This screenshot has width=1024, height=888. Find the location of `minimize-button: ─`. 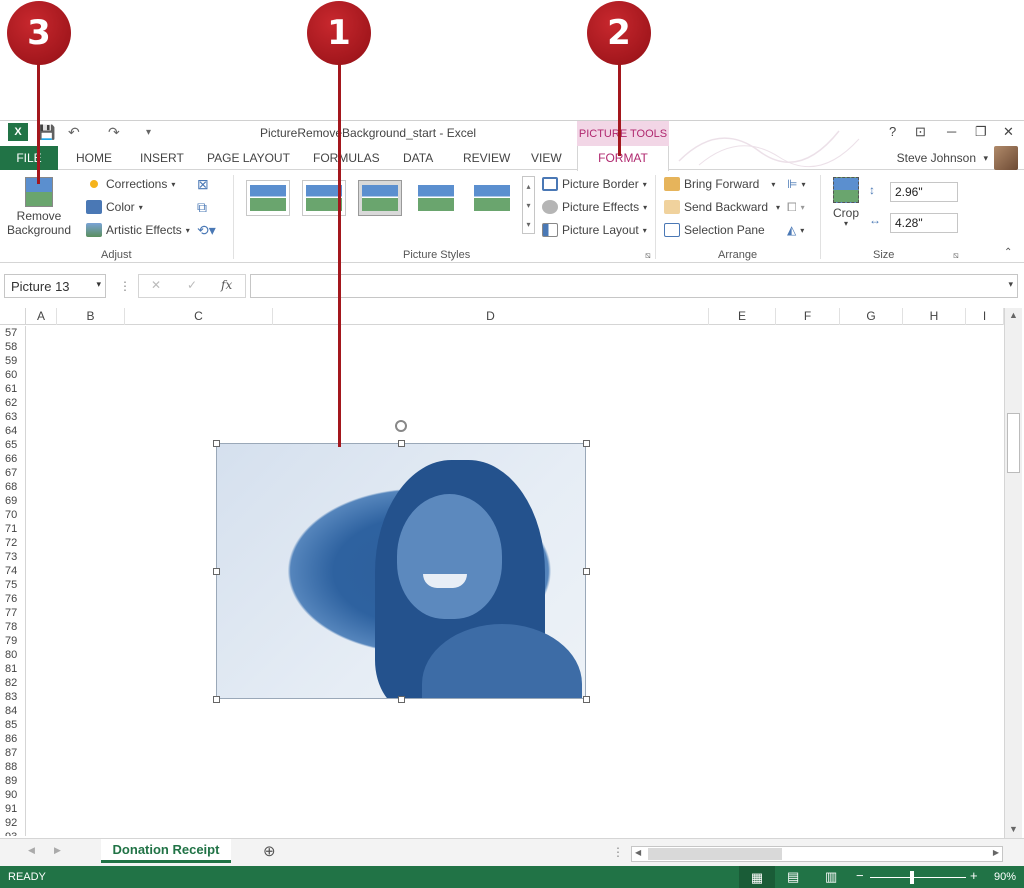

minimize-button: ─ is located at coordinates (951, 131).